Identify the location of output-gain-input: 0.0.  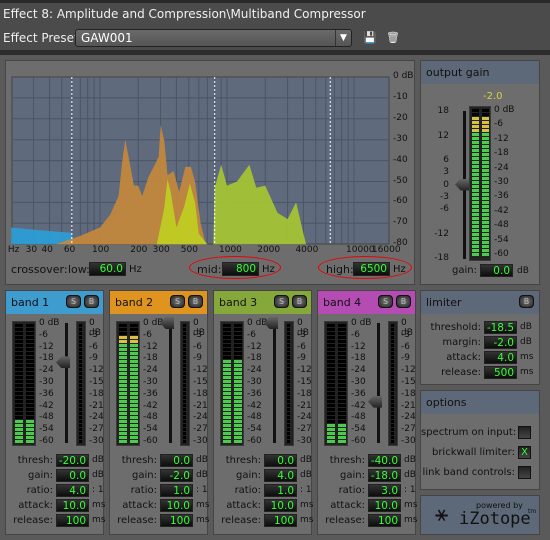
(496, 270).